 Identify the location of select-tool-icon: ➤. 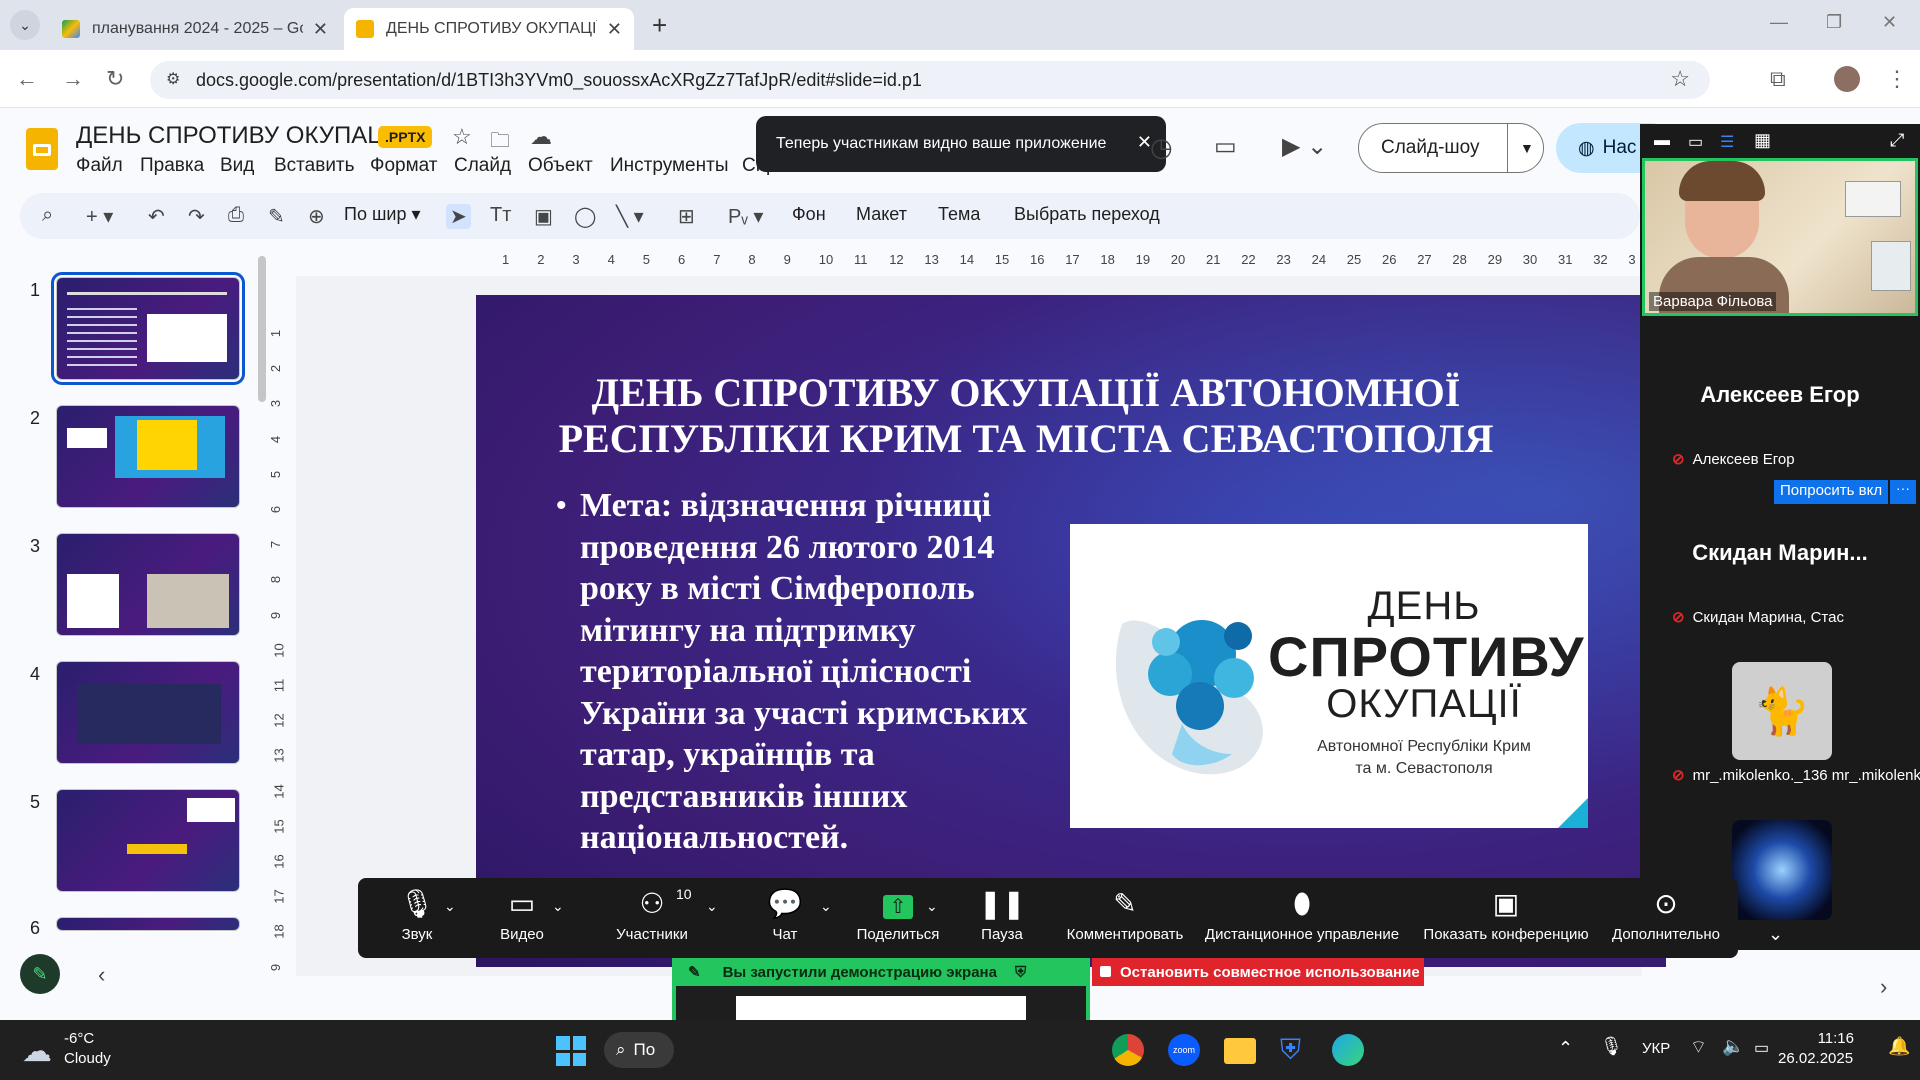
(458, 216).